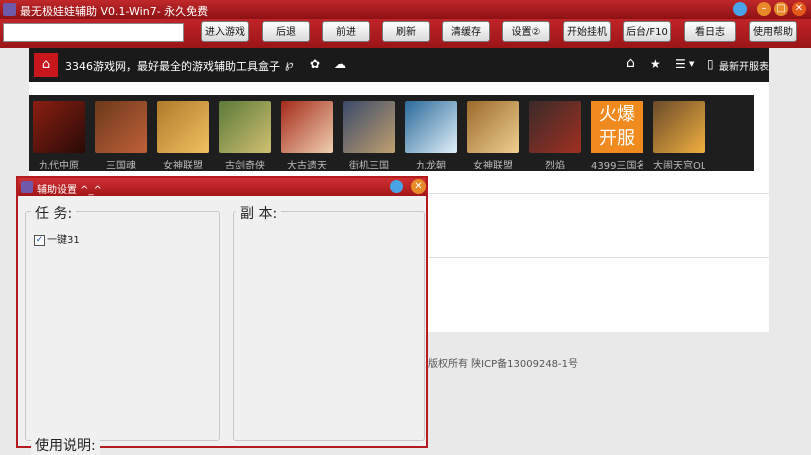 The image size is (811, 455). What do you see at coordinates (466, 31) in the screenshot?
I see `clear-cache-button: 清缓存` at bounding box center [466, 31].